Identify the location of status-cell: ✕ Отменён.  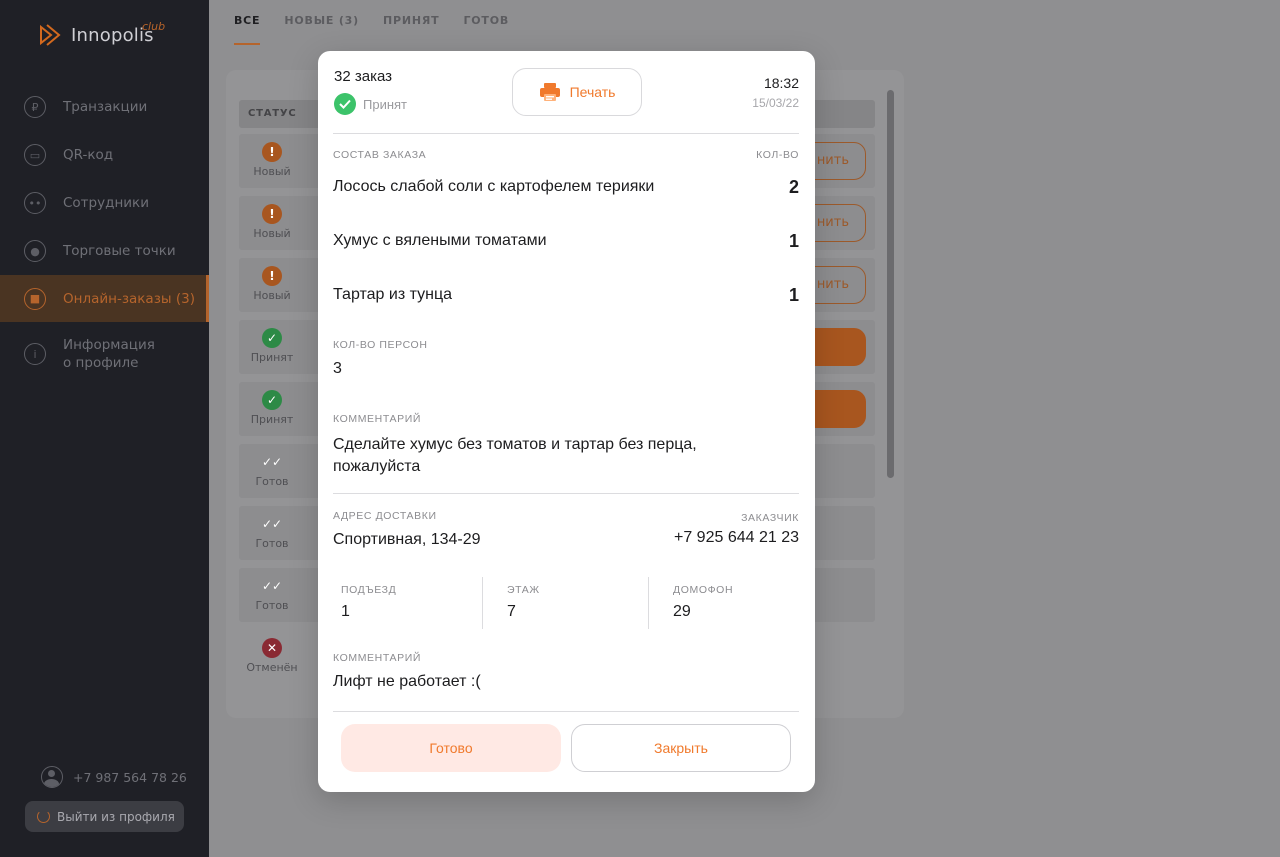
(272, 656).